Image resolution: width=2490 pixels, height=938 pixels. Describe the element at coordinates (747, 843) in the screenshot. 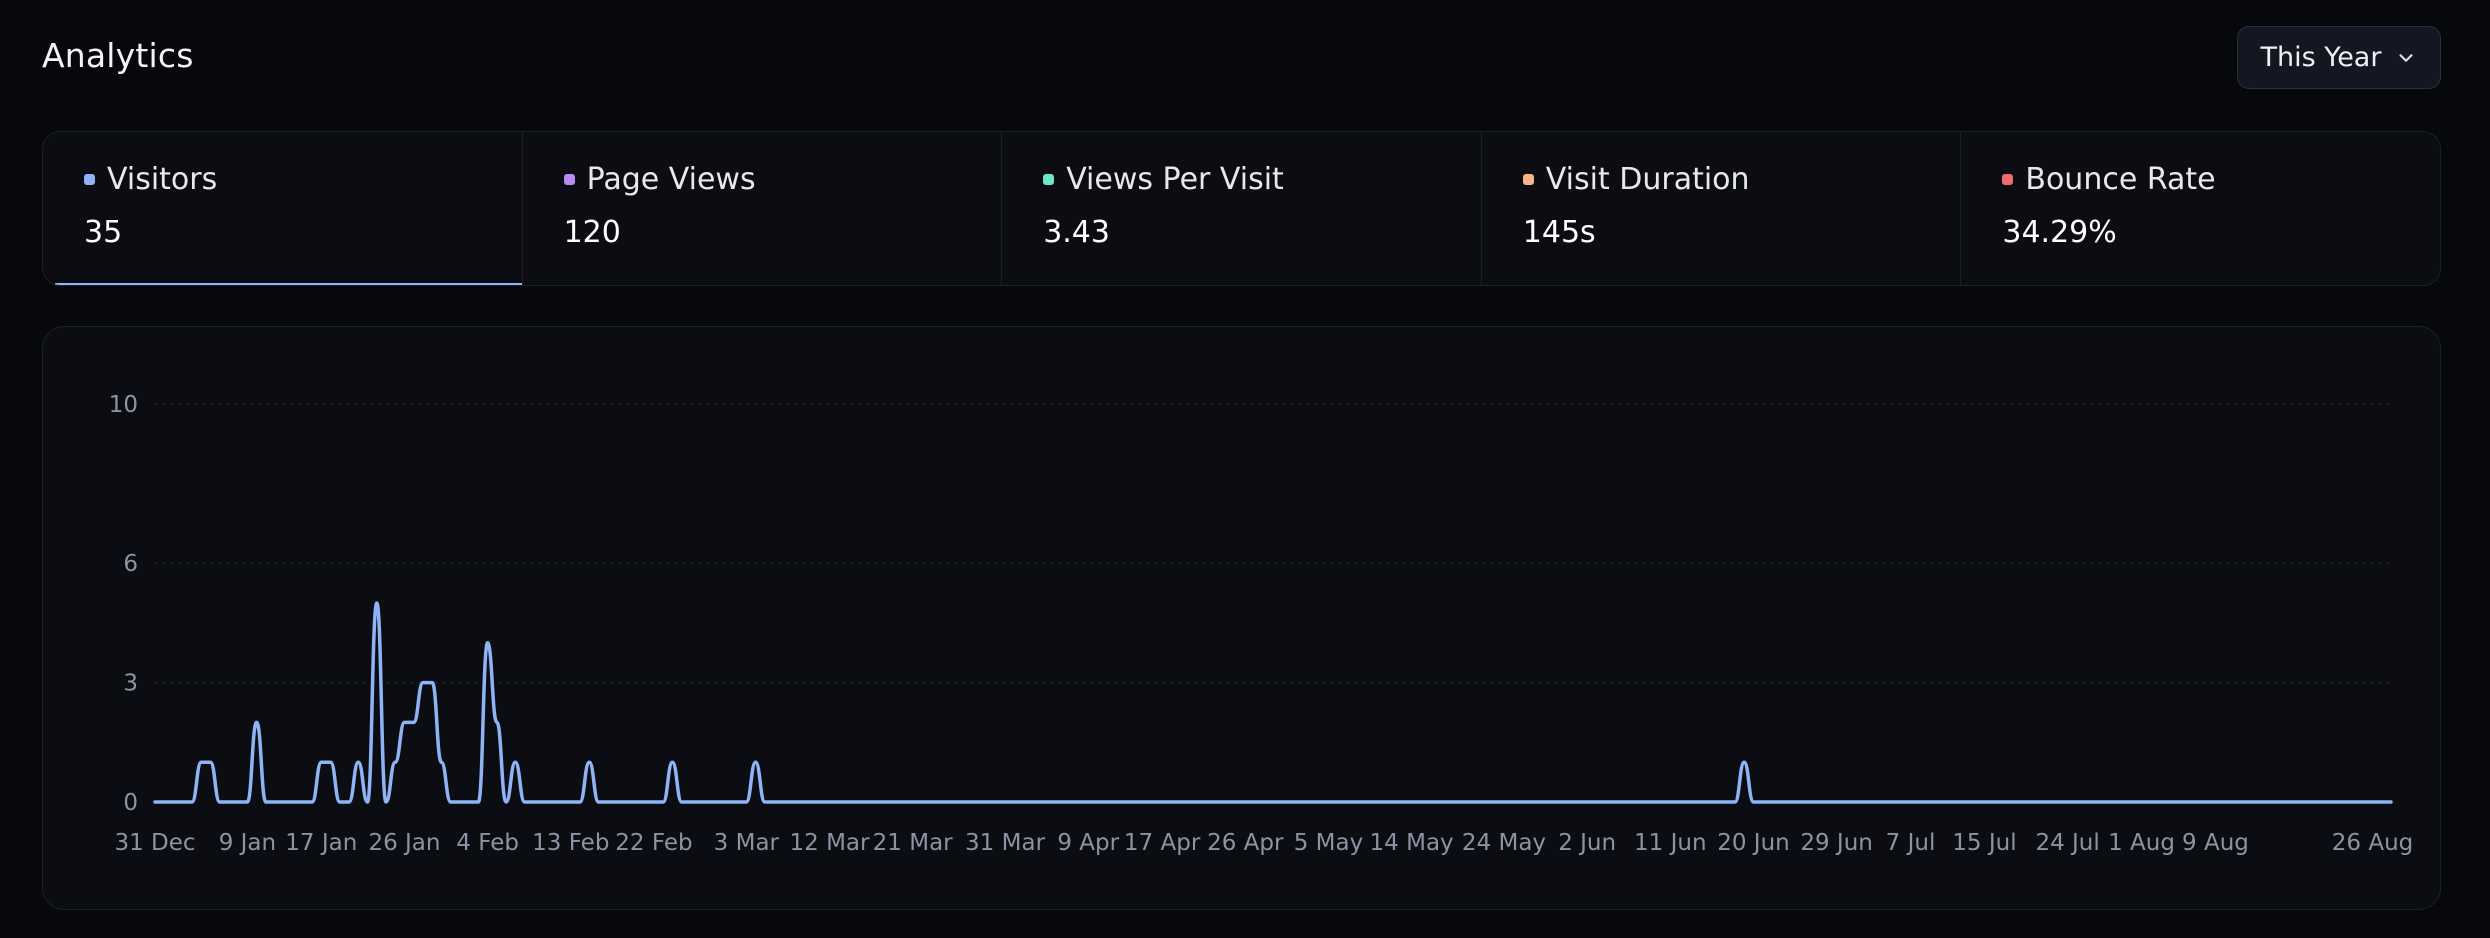

I see `x-tick-label: 3 Mar` at that location.